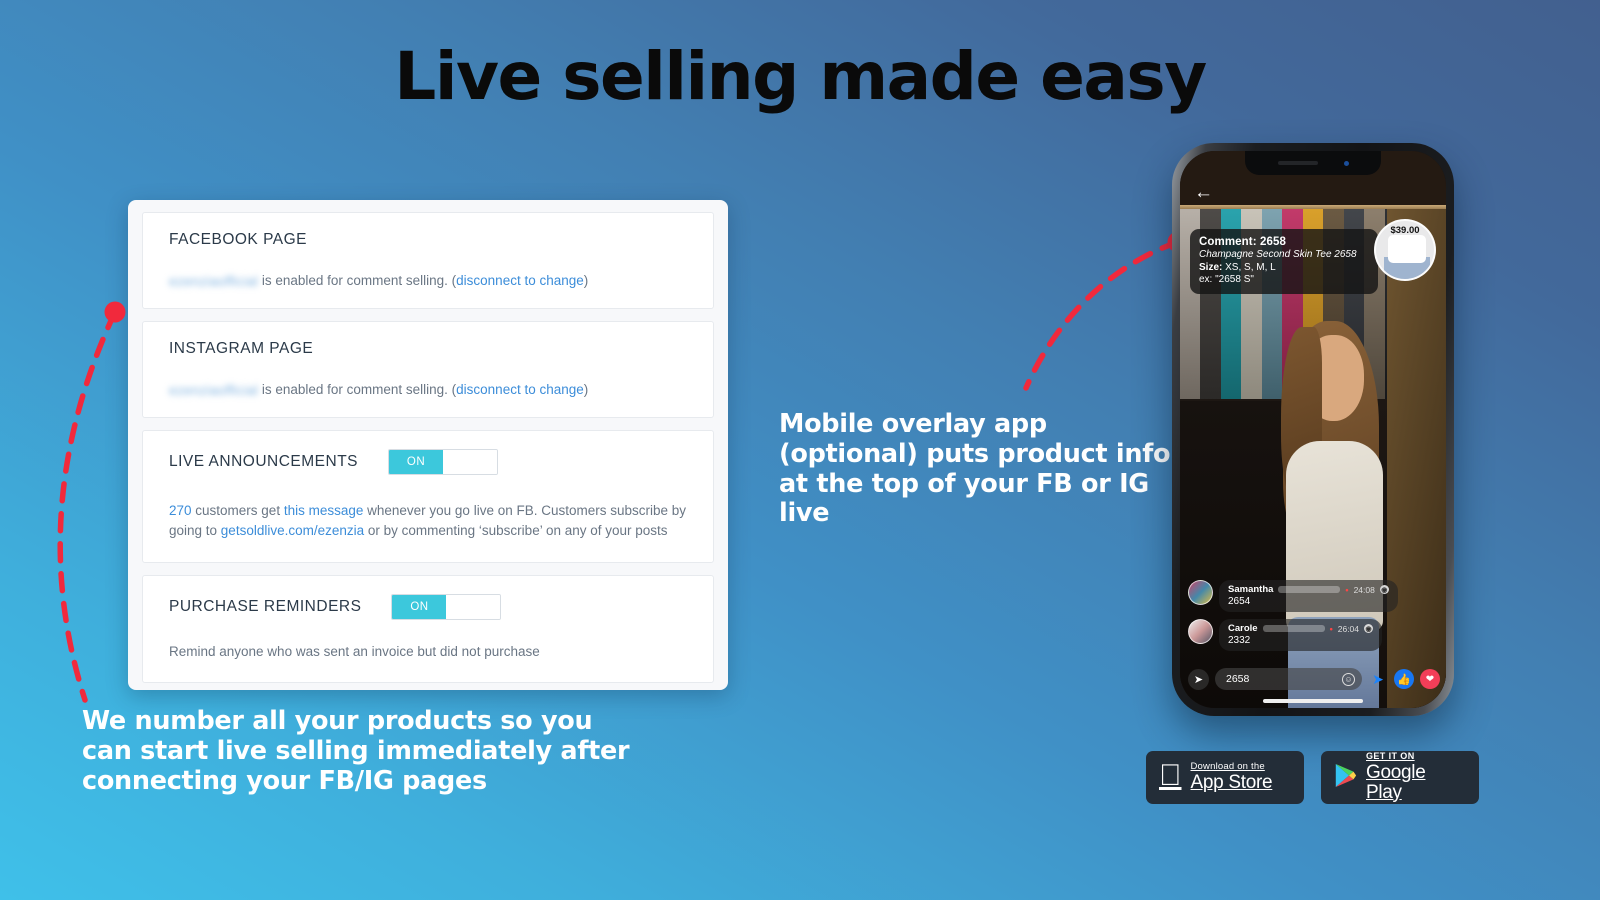 This screenshot has width=1600, height=900. What do you see at coordinates (1301, 635) in the screenshot?
I see `comment-bubble: Carole • 26:04 ◉ 2332` at bounding box center [1301, 635].